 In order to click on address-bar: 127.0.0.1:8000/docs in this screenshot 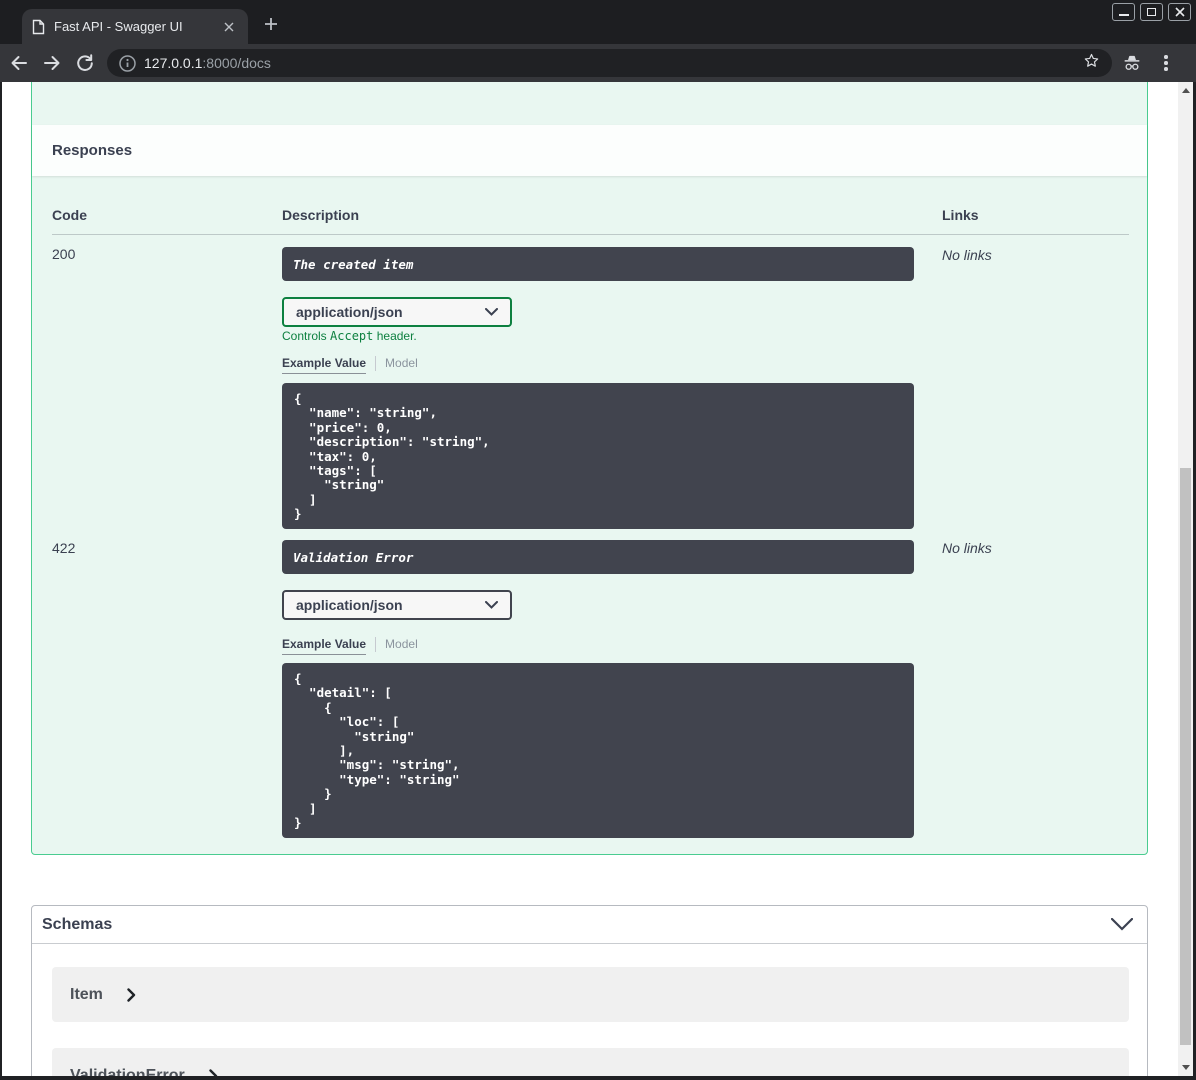, I will do `click(609, 63)`.